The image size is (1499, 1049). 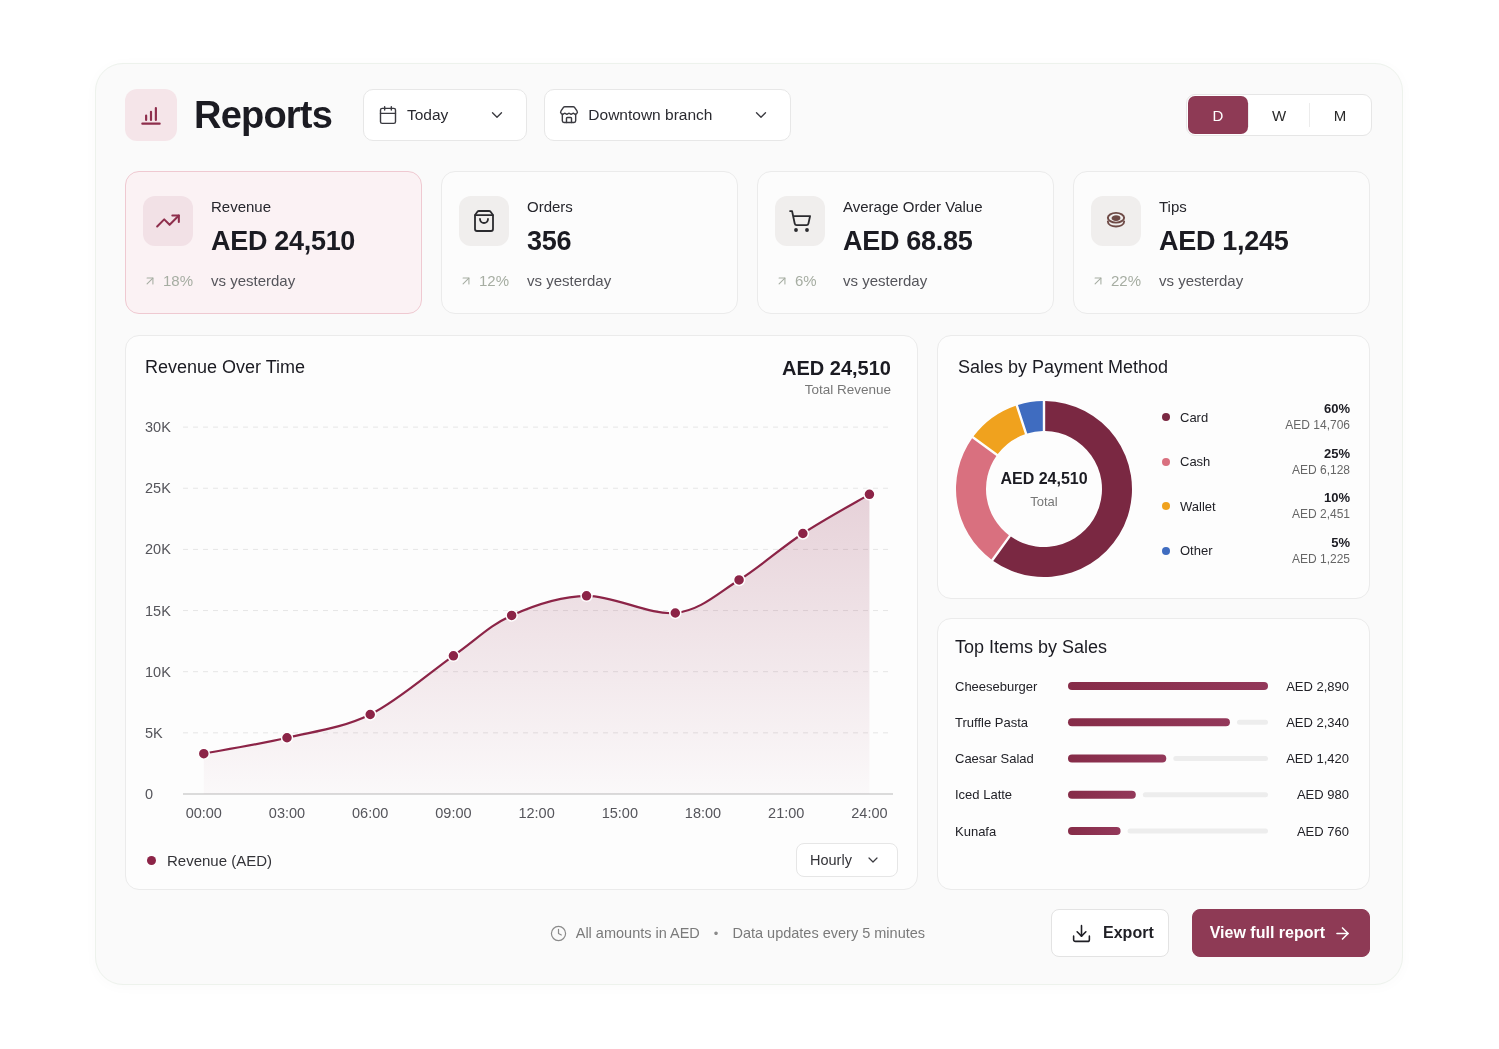 What do you see at coordinates (1044, 501) in the screenshot?
I see `donut-center-label: Total` at bounding box center [1044, 501].